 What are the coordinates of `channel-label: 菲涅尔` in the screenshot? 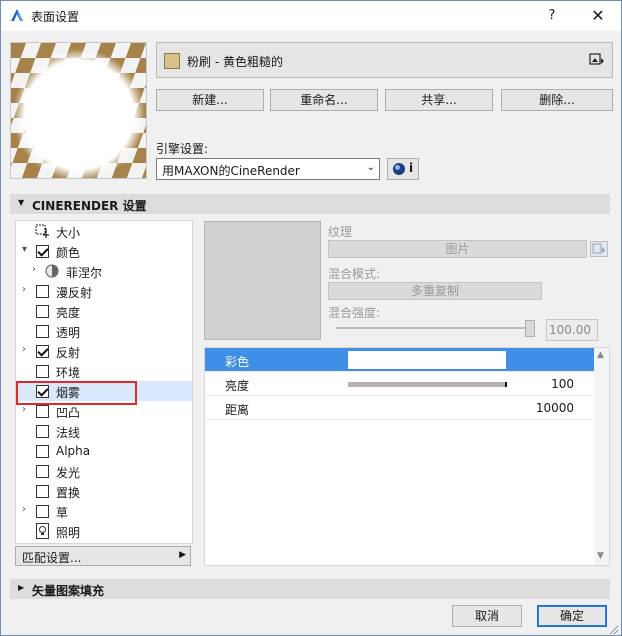 It's located at (84, 273).